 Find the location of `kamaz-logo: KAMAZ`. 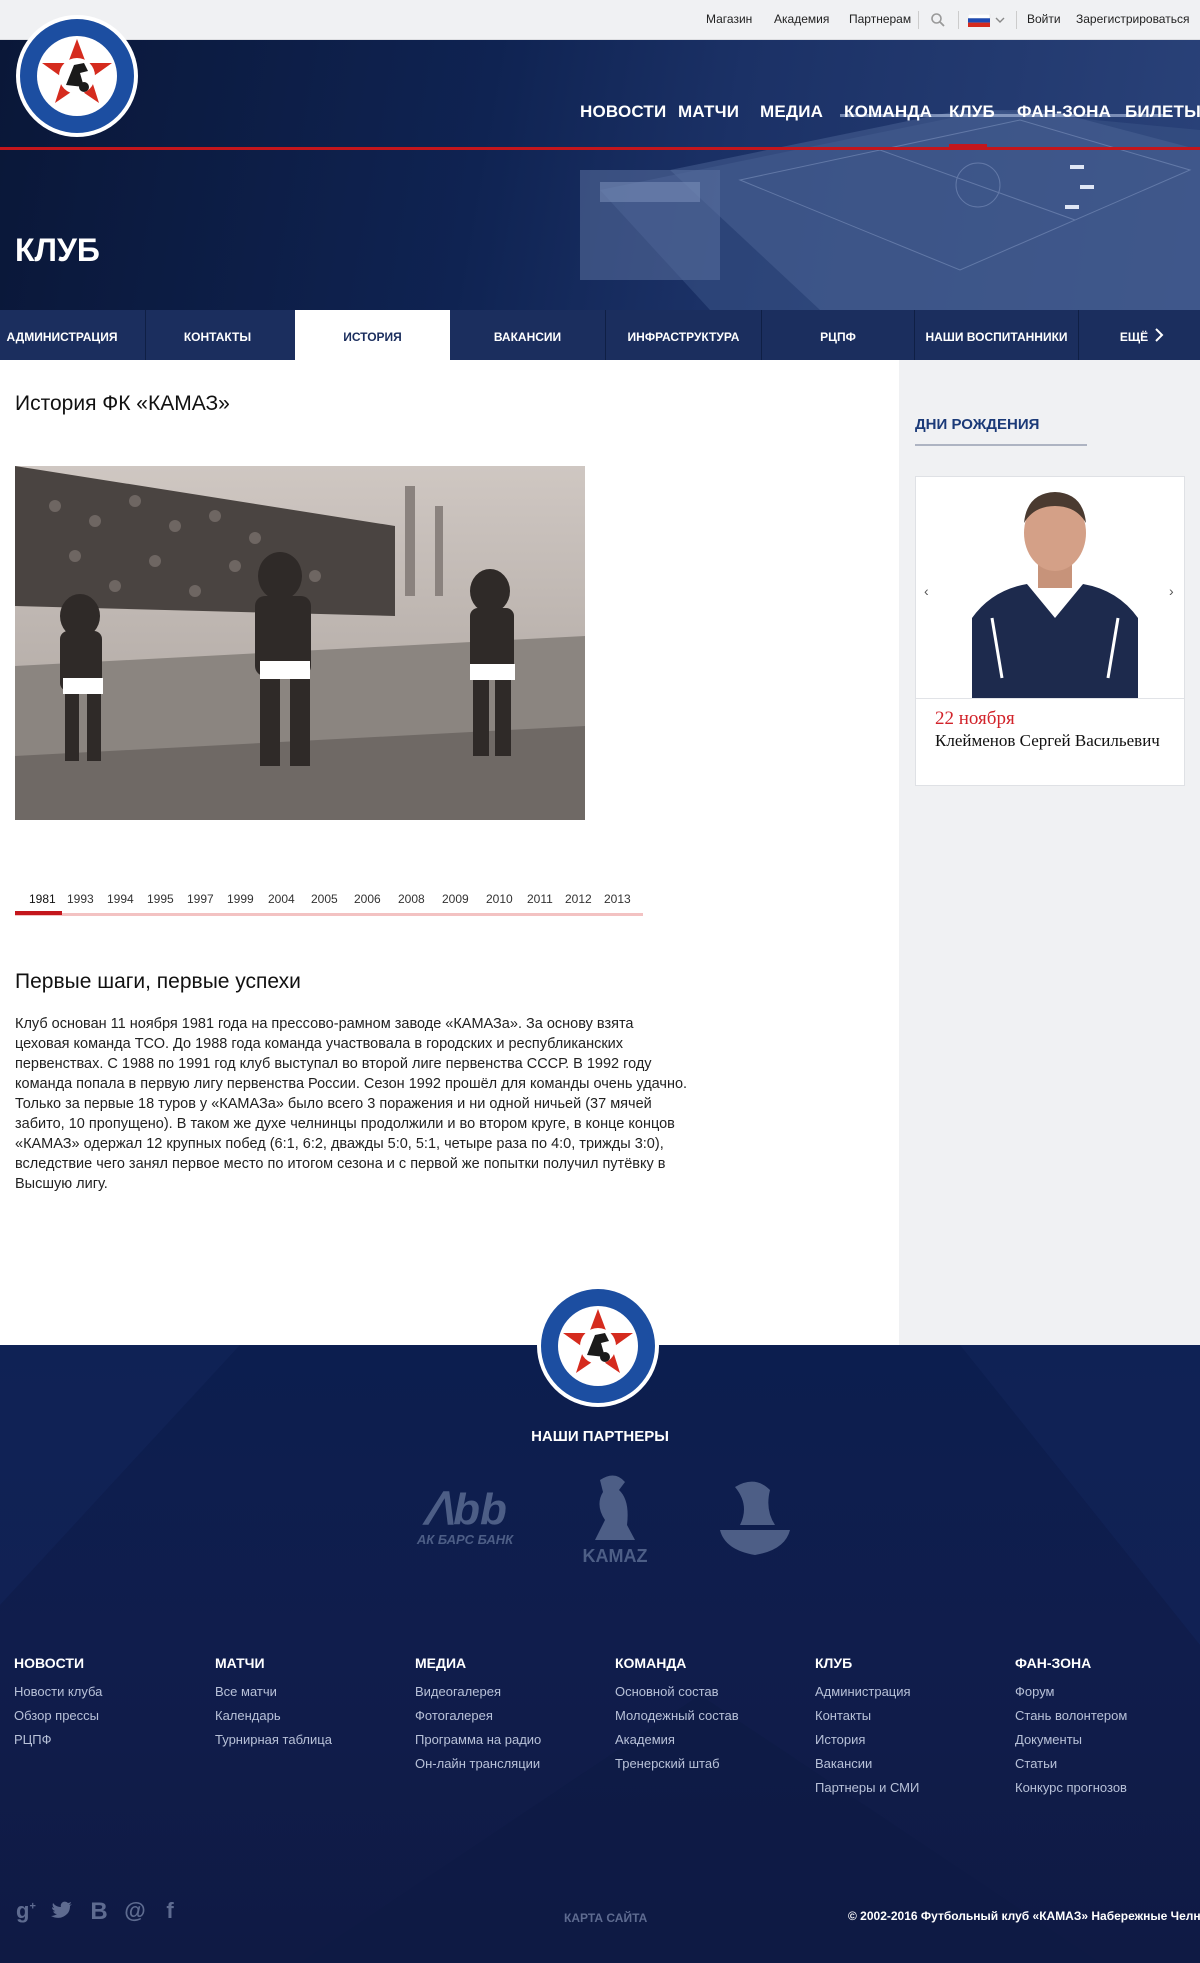

kamaz-logo: KAMAZ is located at coordinates (615, 1519).